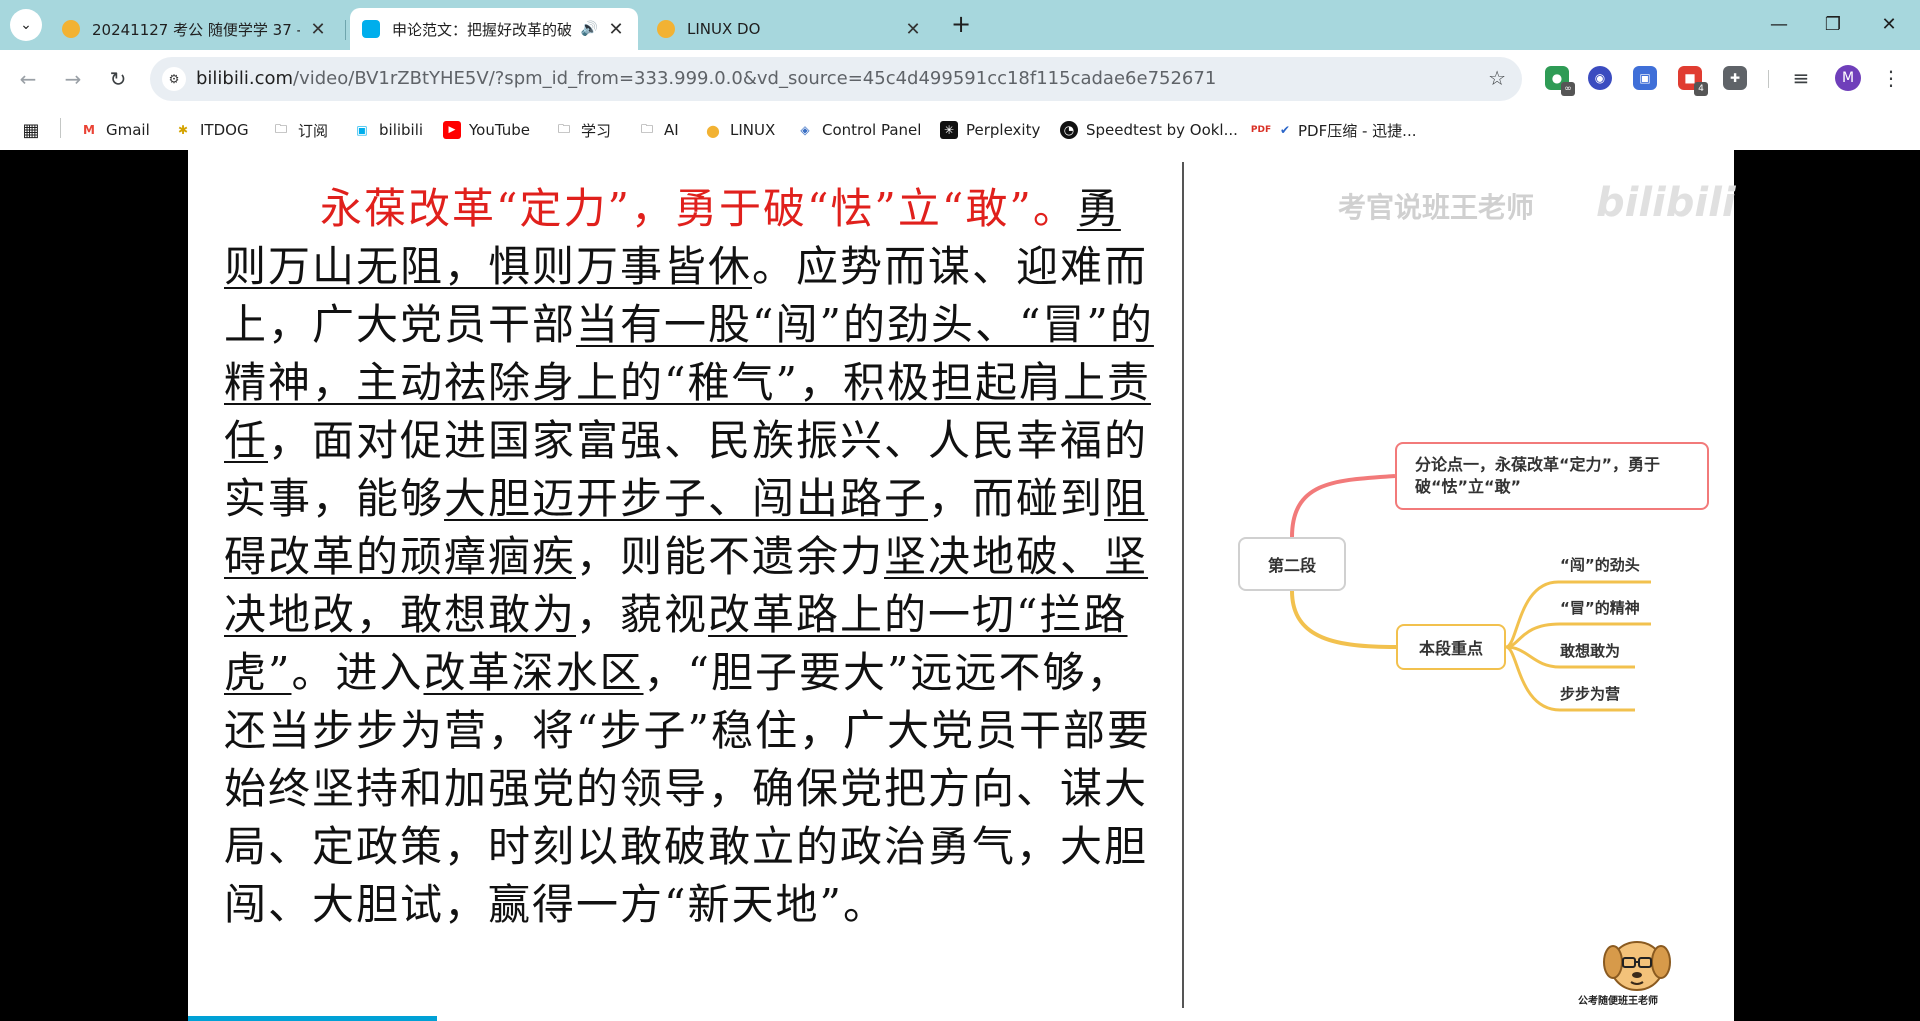  I want to click on bookmark-label: 订阅, so click(313, 130).